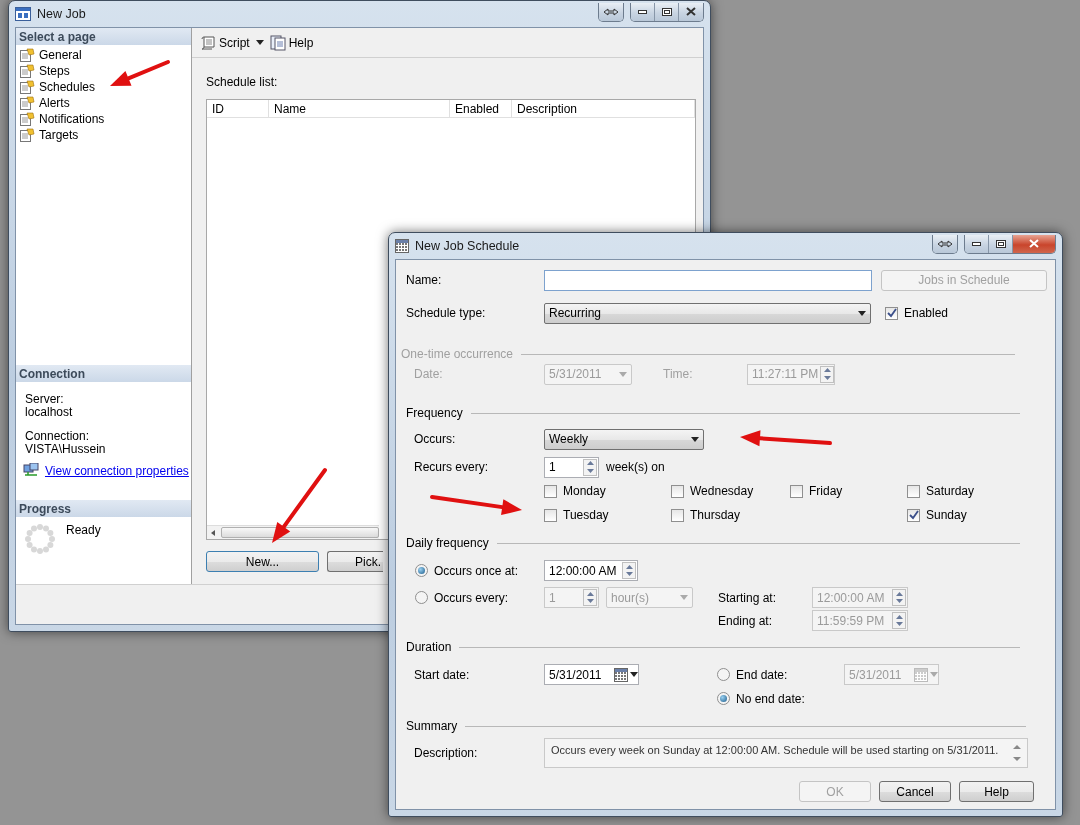 The width and height of the screenshot is (1080, 825). I want to click on window-icon, so click(23, 14).